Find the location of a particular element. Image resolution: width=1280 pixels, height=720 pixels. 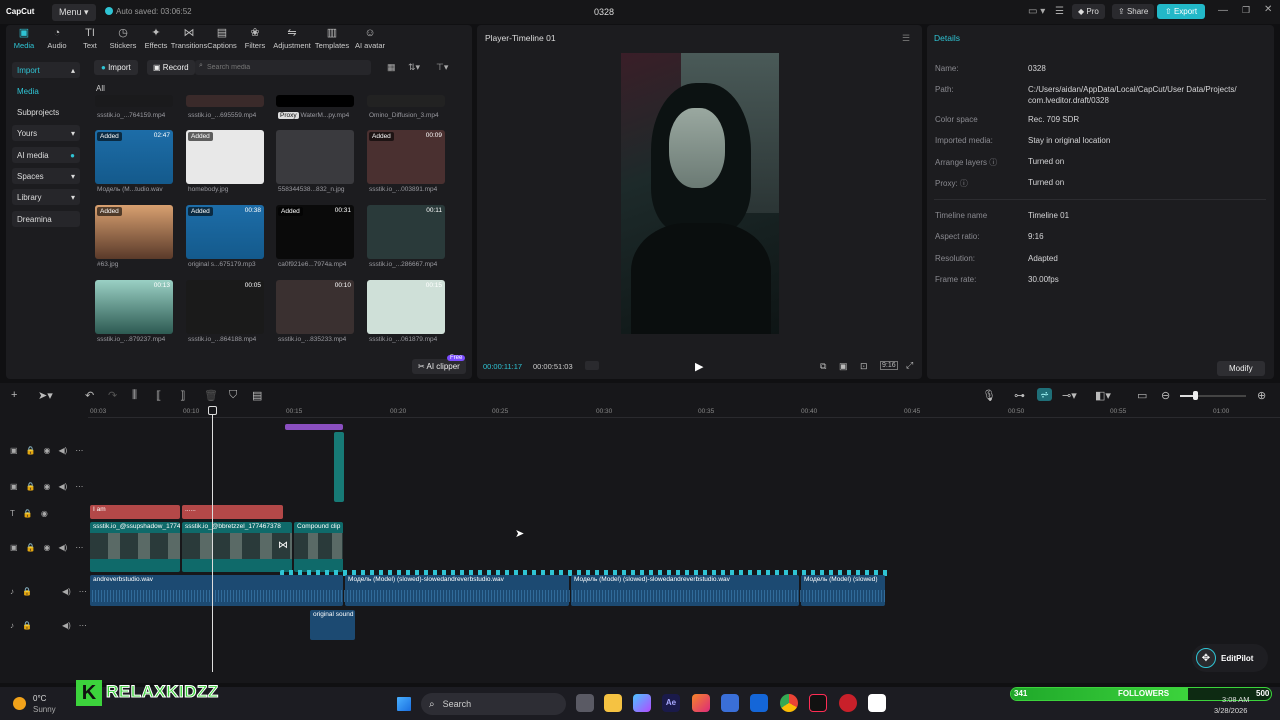

media-thumb: 00:10 is located at coordinates (315, 307).